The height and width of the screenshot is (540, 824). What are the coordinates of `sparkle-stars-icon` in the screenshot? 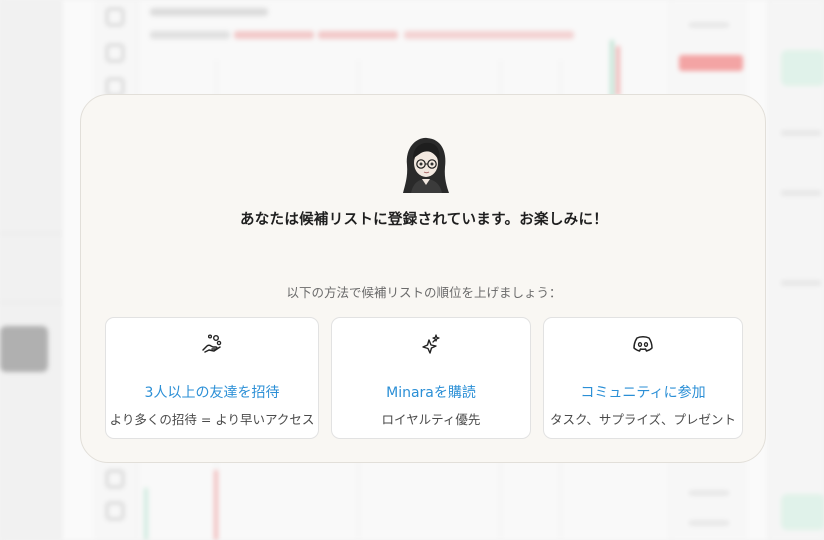 It's located at (431, 344).